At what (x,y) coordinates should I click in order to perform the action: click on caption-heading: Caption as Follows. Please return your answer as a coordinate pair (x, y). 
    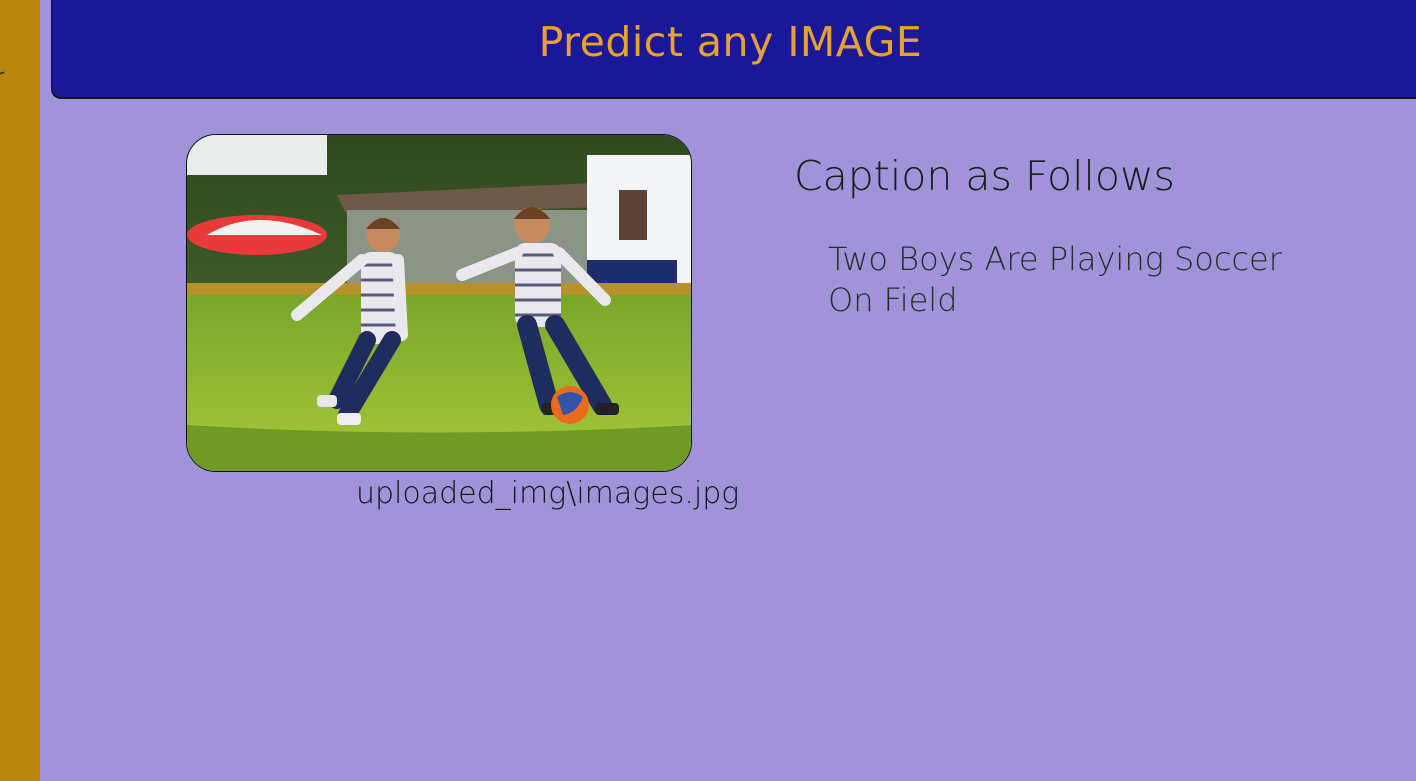
    Looking at the image, I should click on (984, 176).